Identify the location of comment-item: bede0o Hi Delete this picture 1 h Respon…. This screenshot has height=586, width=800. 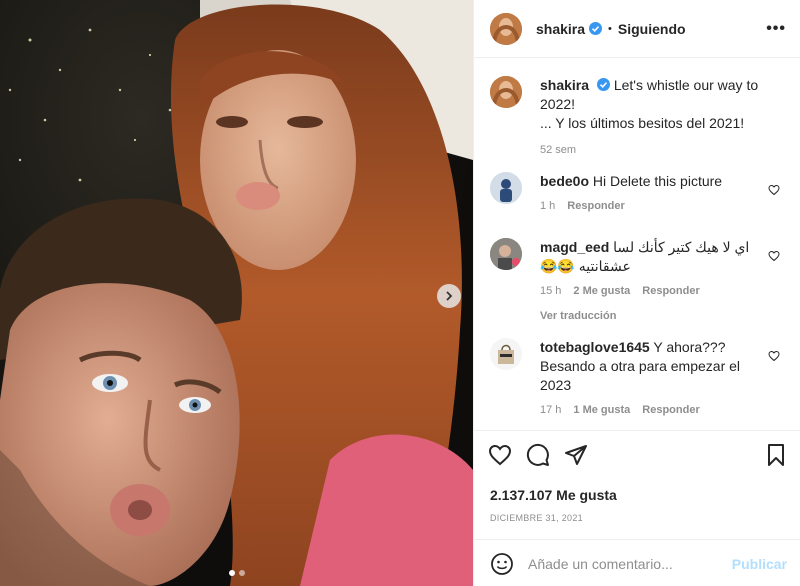
(640, 194).